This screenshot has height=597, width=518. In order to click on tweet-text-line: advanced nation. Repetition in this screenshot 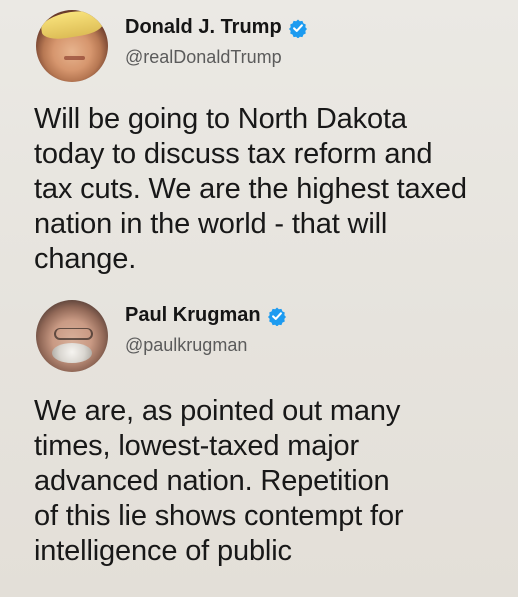, I will do `click(212, 481)`.